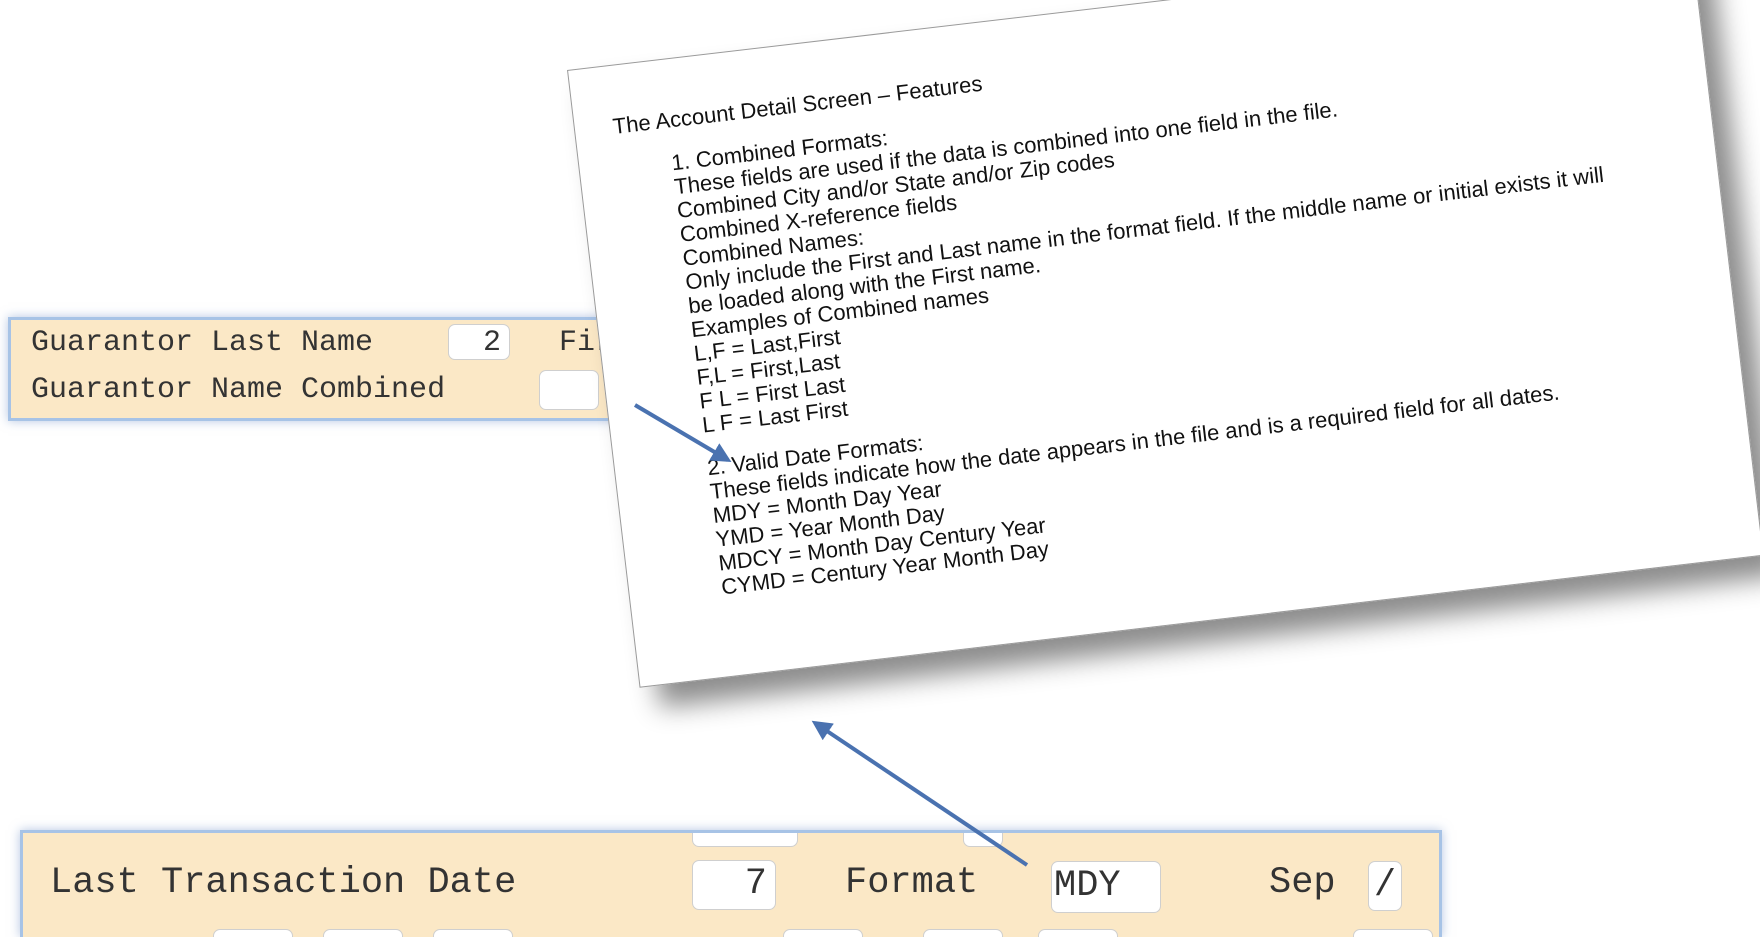 The image size is (1760, 937). What do you see at coordinates (920, 793) in the screenshot?
I see `dates-callout-arrow` at bounding box center [920, 793].